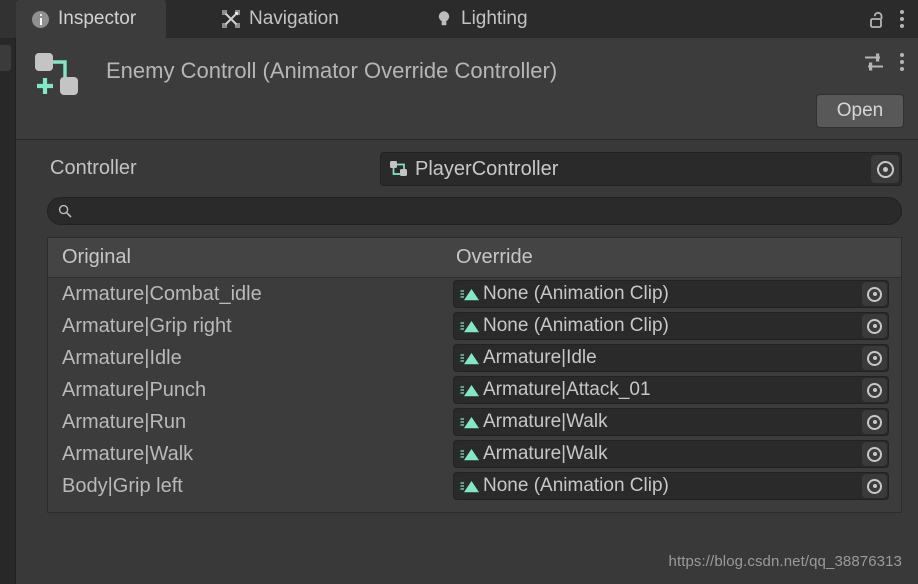  What do you see at coordinates (122, 357) in the screenshot?
I see `original-clip-name: Armature|Idle` at bounding box center [122, 357].